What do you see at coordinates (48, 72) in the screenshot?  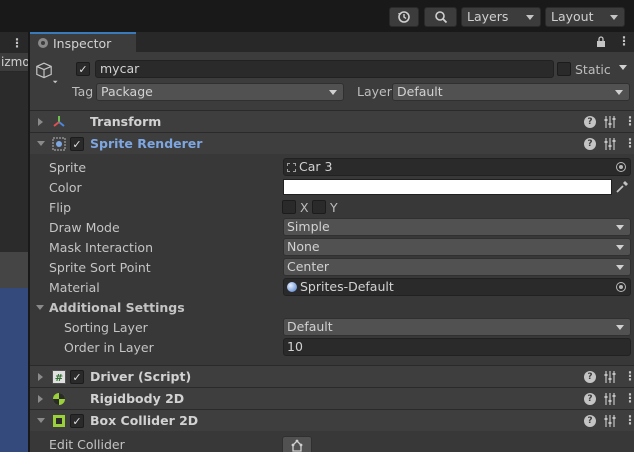 I see `gameobject-icon` at bounding box center [48, 72].